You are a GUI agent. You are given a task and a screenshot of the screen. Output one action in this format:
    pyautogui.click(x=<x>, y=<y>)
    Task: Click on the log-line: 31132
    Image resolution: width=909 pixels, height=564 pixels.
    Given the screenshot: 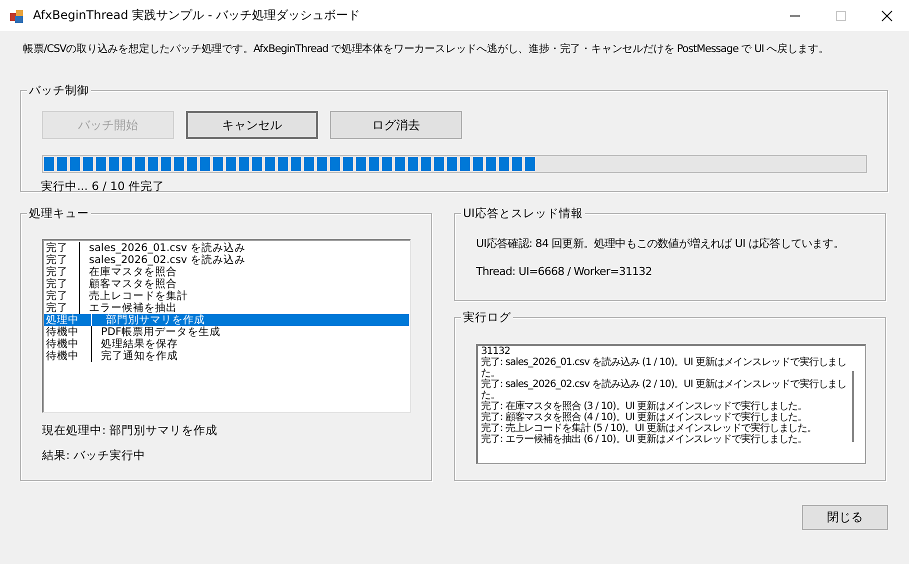 What is the action you would take?
    pyautogui.click(x=496, y=351)
    